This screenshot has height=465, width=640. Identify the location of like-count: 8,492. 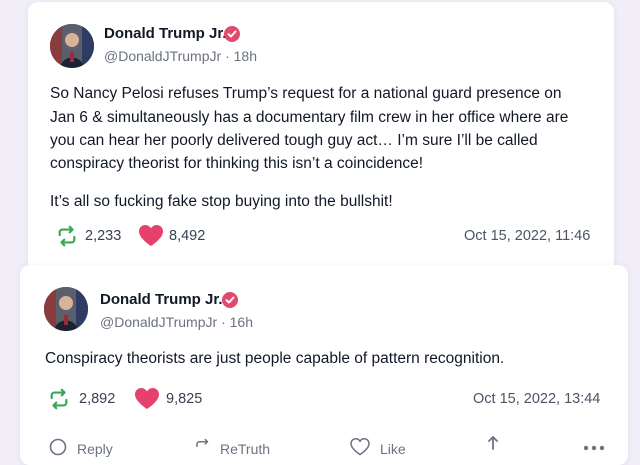
(187, 236).